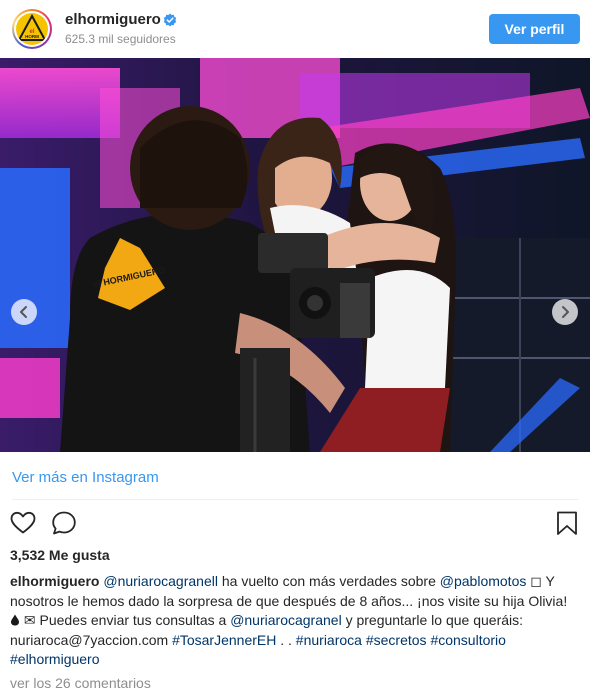  What do you see at coordinates (15, 620) in the screenshot?
I see `drop-emoji-icon` at bounding box center [15, 620].